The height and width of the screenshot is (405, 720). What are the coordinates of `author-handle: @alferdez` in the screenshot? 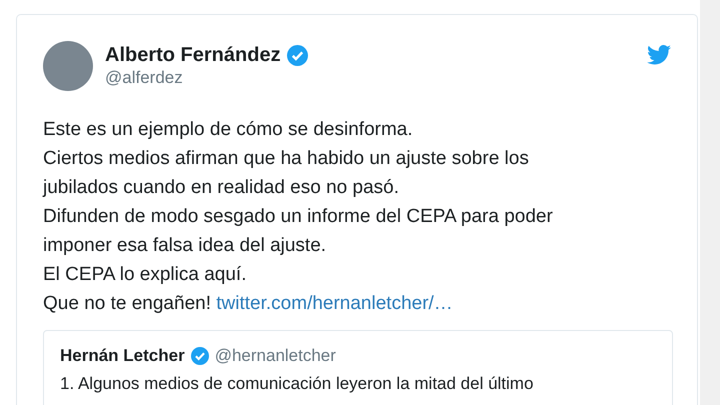 It's located at (206, 78).